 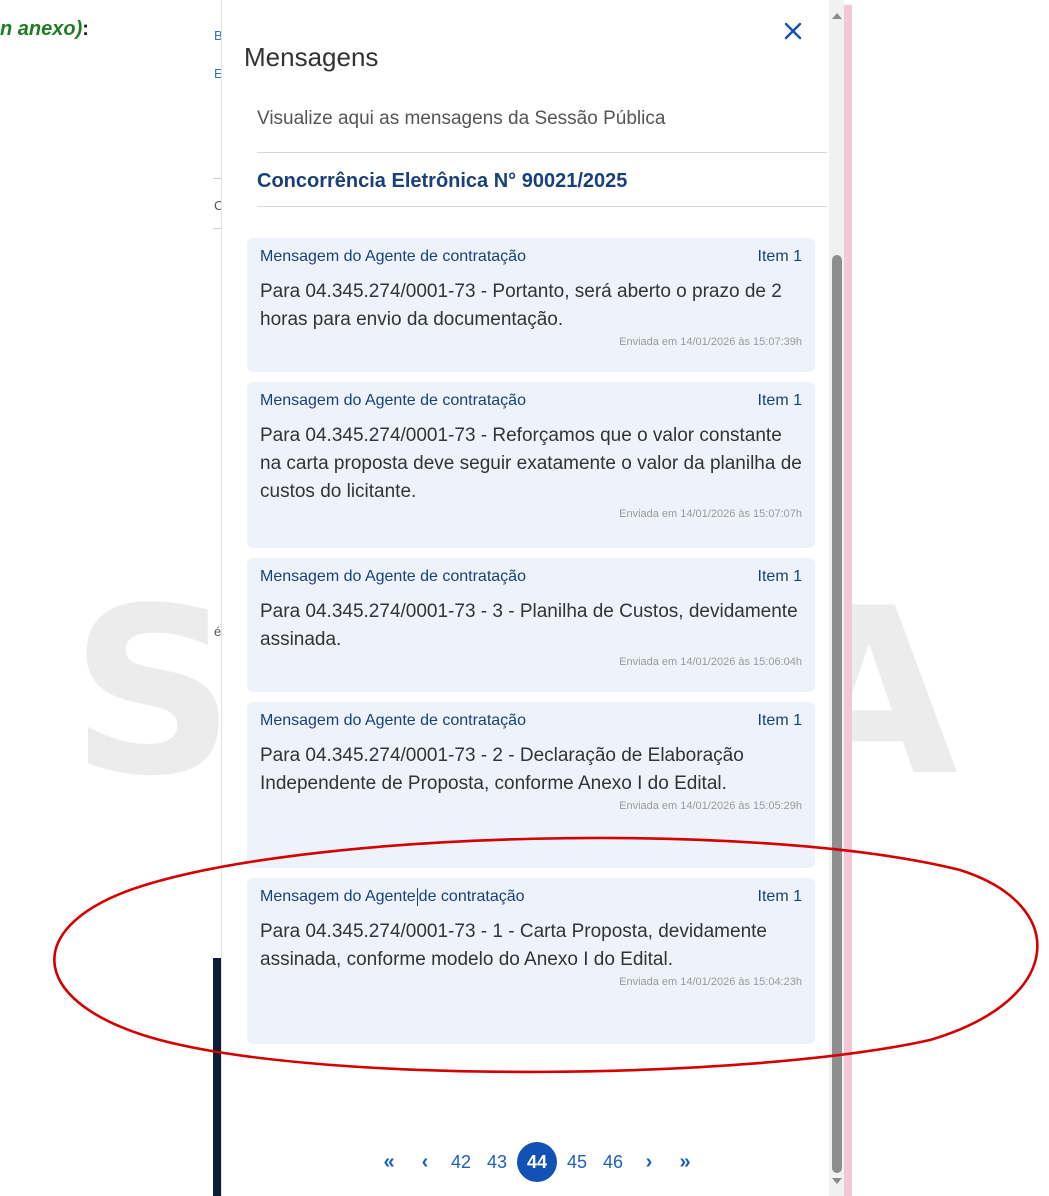 What do you see at coordinates (793, 31) in the screenshot?
I see `close-icon` at bounding box center [793, 31].